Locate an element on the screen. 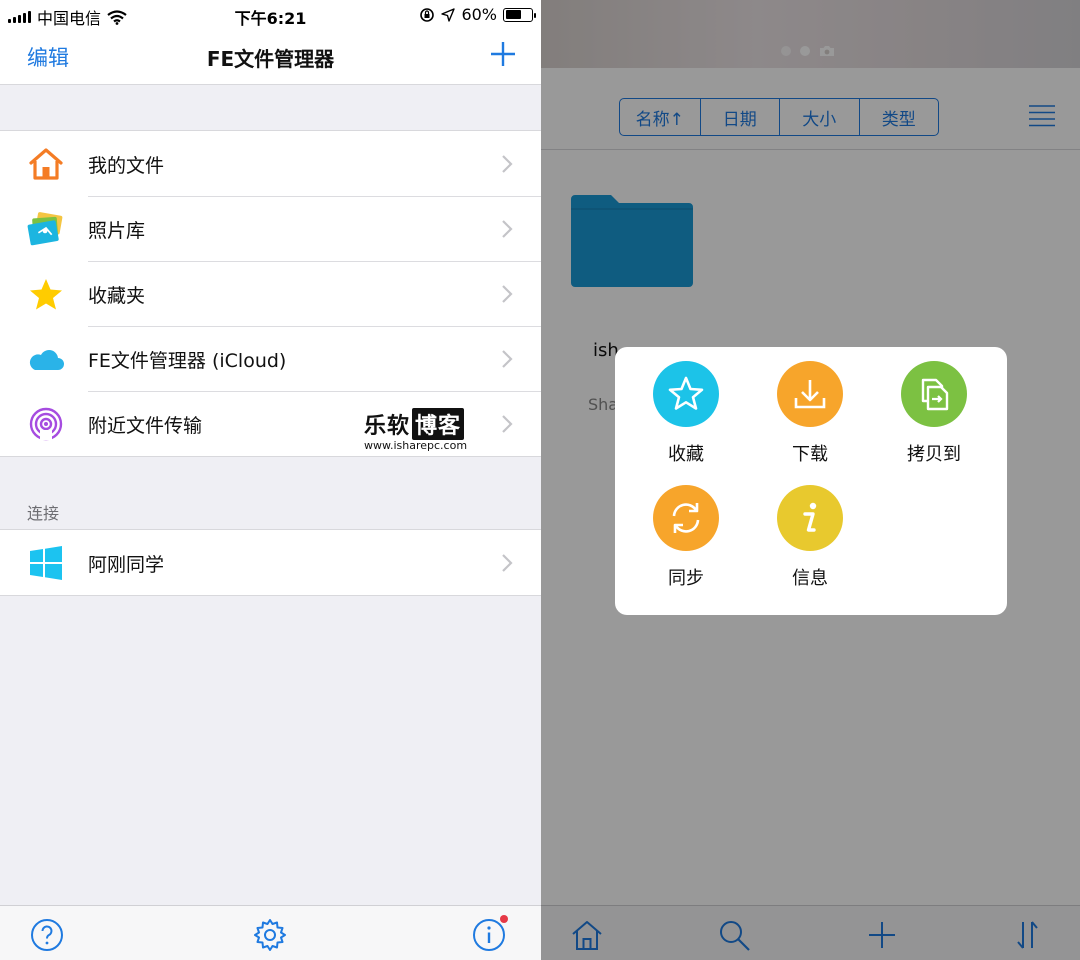 The width and height of the screenshot is (1080, 960). info-italic-icon is located at coordinates (810, 517).